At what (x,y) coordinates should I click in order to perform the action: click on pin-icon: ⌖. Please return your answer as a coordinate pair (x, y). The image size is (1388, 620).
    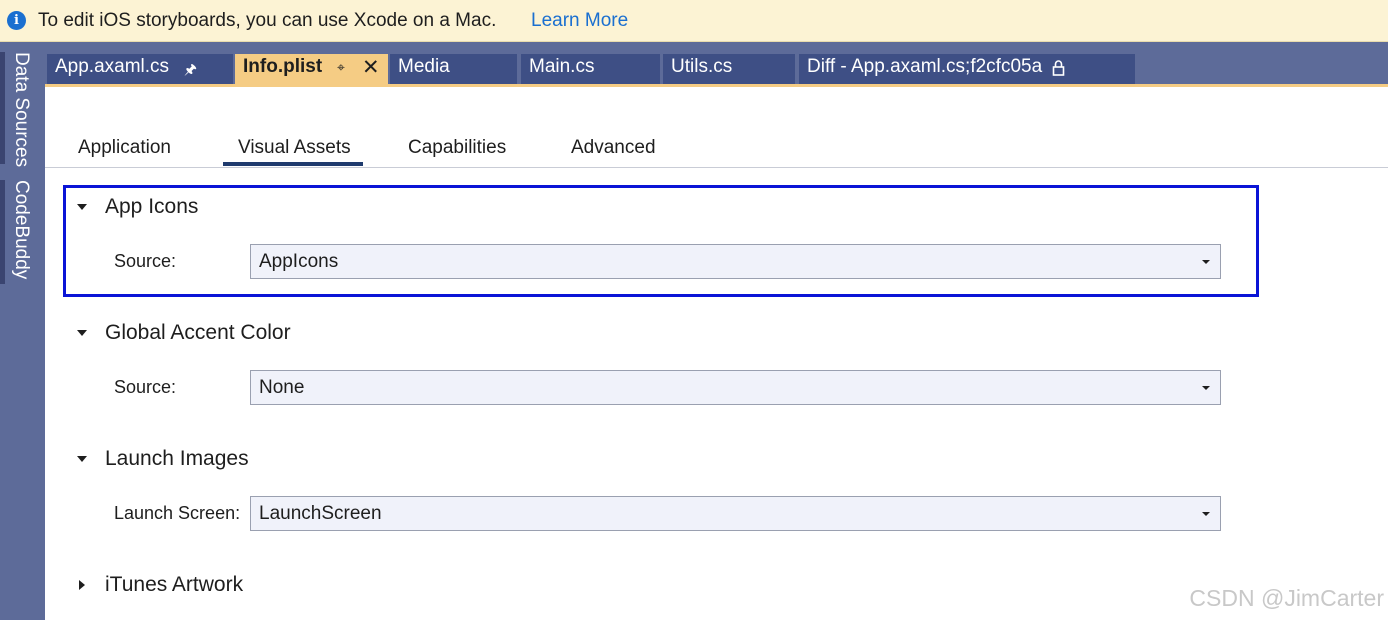
    Looking at the image, I should click on (341, 67).